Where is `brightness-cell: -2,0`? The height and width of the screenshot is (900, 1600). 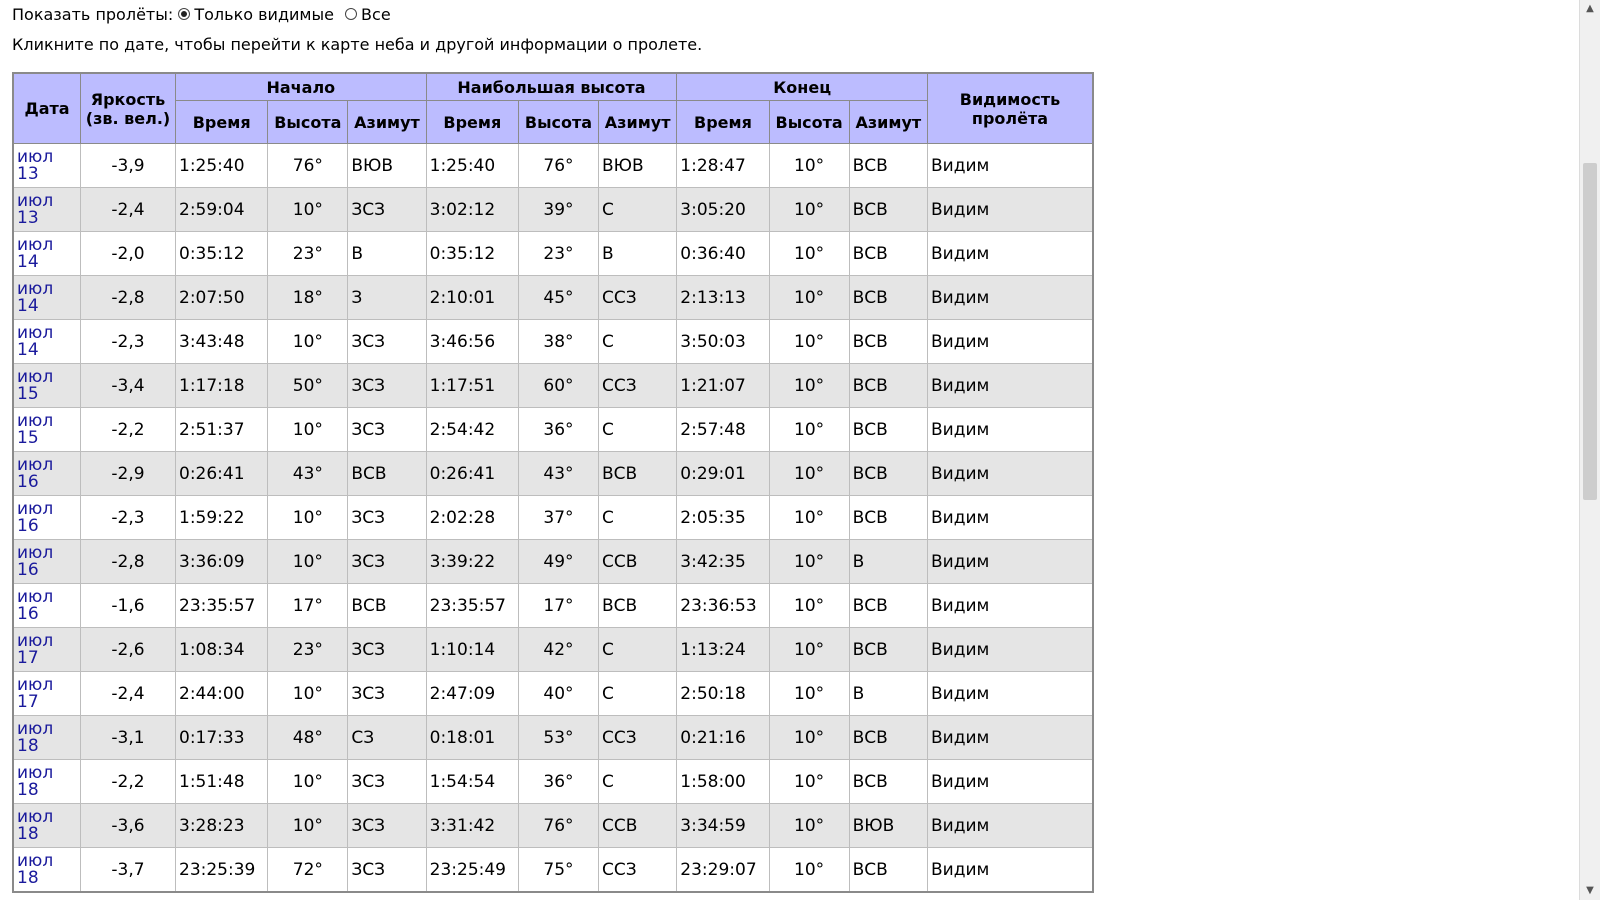
brightness-cell: -2,0 is located at coordinates (128, 253).